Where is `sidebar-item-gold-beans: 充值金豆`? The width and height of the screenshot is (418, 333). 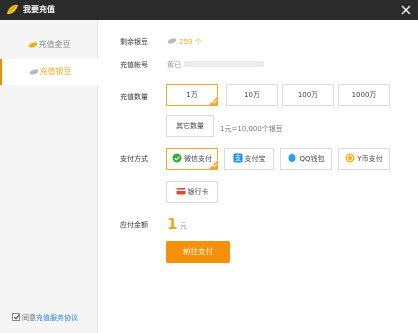
sidebar-item-gold-beans: 充值金豆 is located at coordinates (49, 45).